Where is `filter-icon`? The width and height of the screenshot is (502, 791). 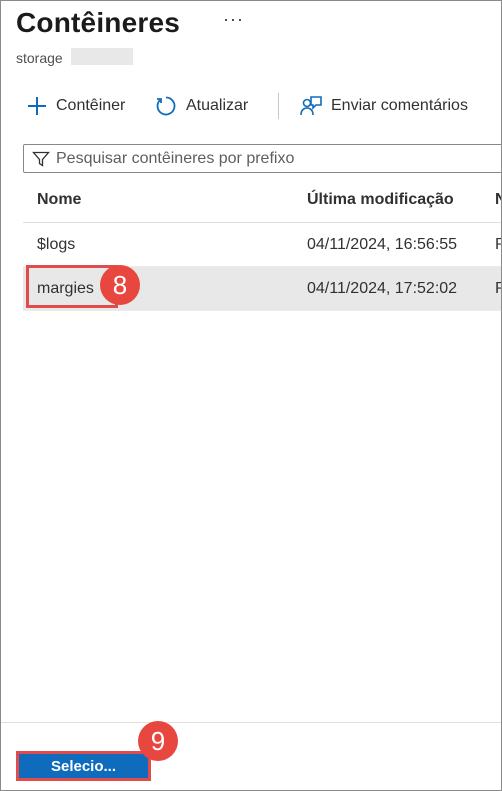 filter-icon is located at coordinates (41, 159).